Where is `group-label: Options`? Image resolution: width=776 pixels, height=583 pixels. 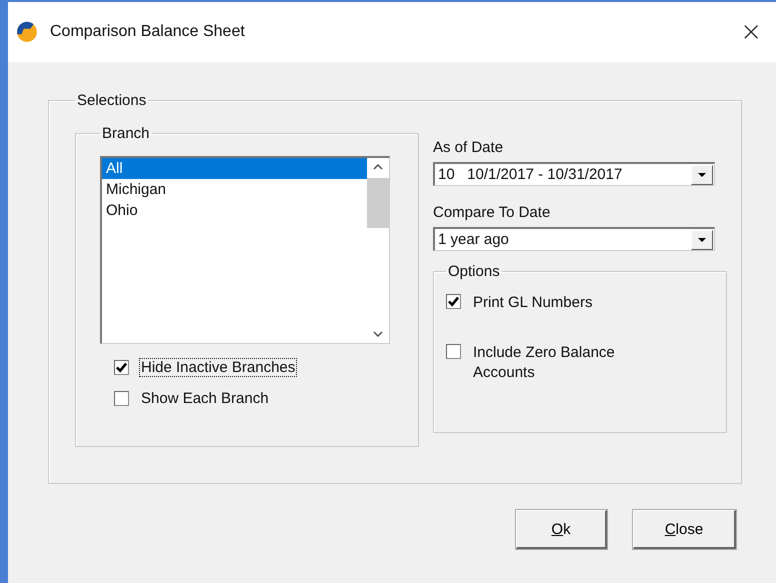
group-label: Options is located at coordinates (474, 271).